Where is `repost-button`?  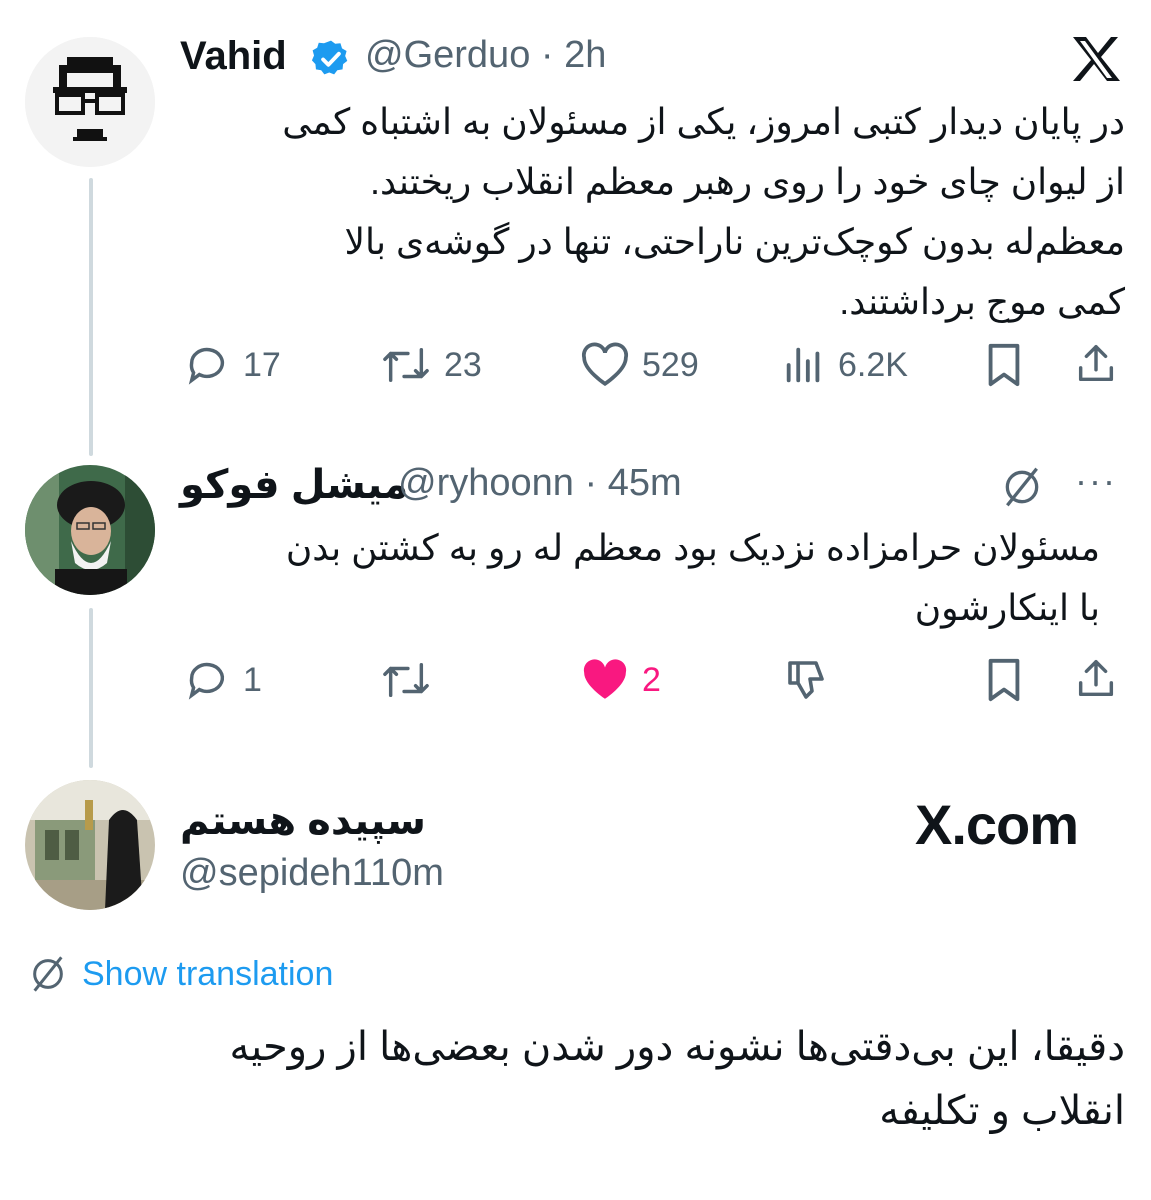 repost-button is located at coordinates (406, 680).